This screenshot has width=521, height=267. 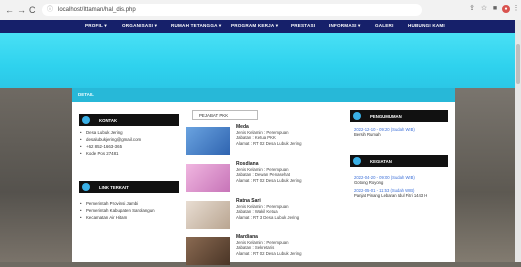 What do you see at coordinates (9, 10) in the screenshot?
I see `back-button: ←` at bounding box center [9, 10].